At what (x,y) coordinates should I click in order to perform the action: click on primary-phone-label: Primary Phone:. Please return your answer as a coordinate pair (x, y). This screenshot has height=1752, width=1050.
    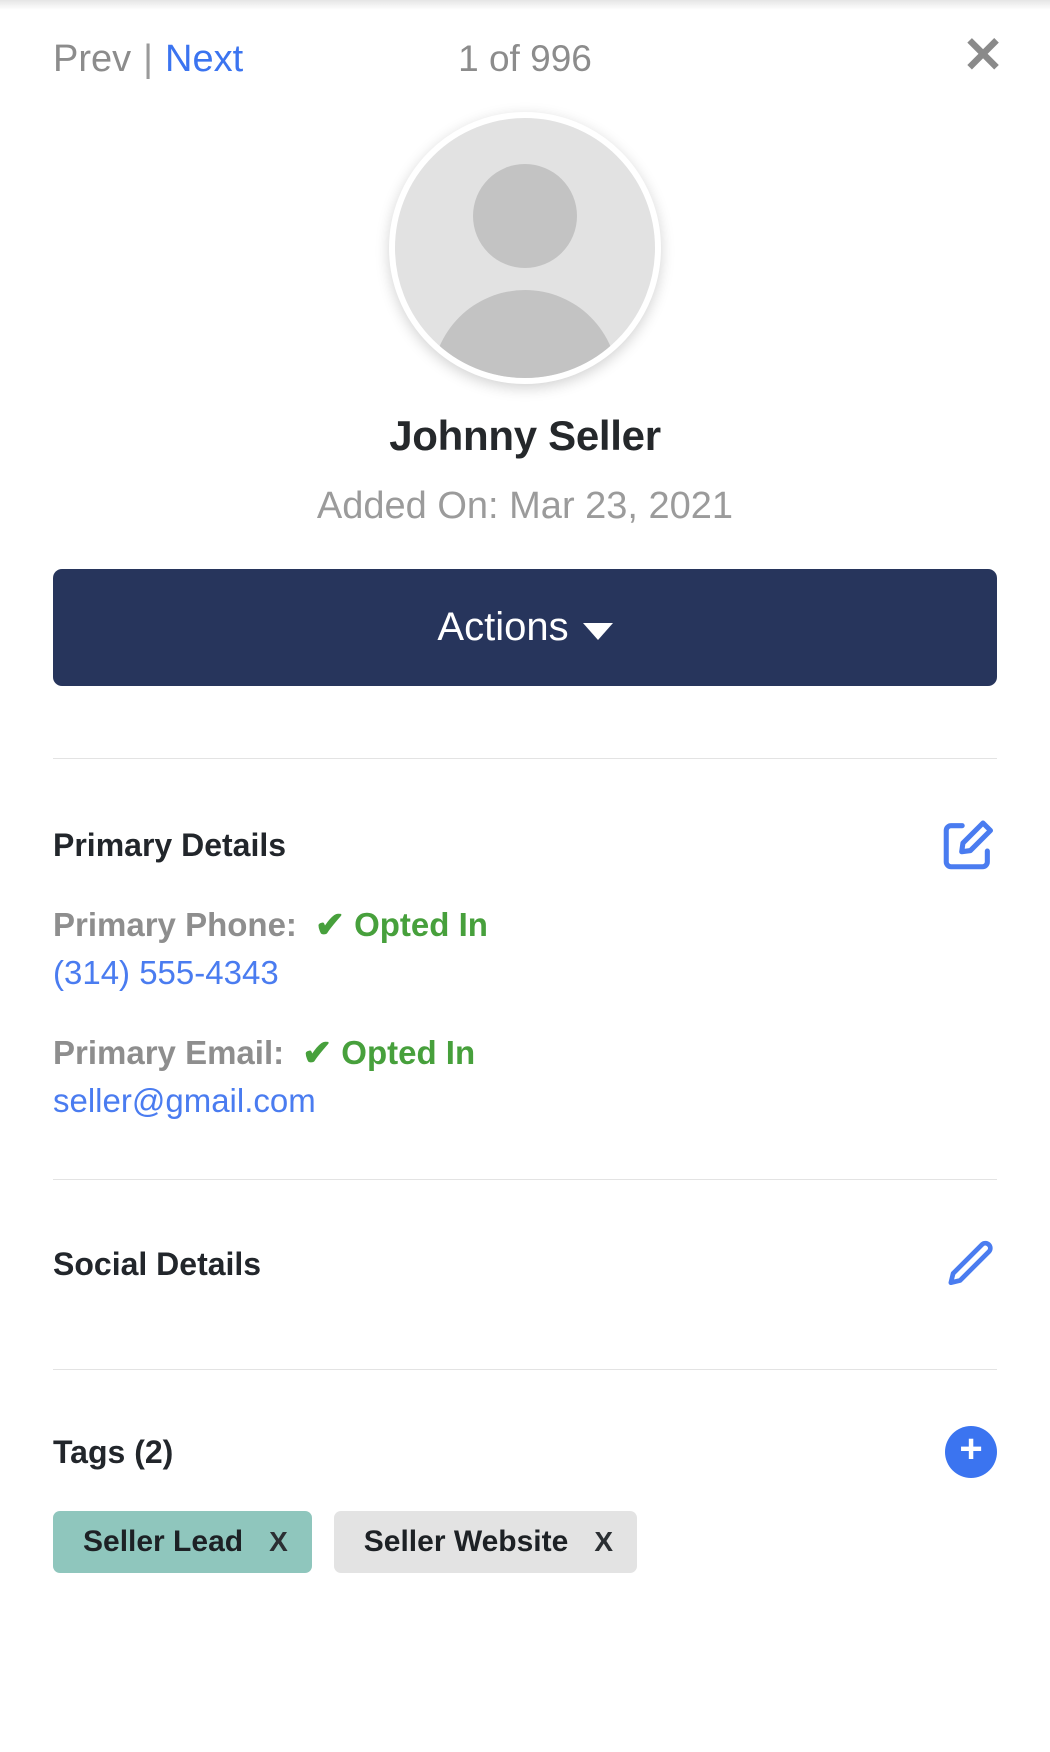
    Looking at the image, I should click on (175, 924).